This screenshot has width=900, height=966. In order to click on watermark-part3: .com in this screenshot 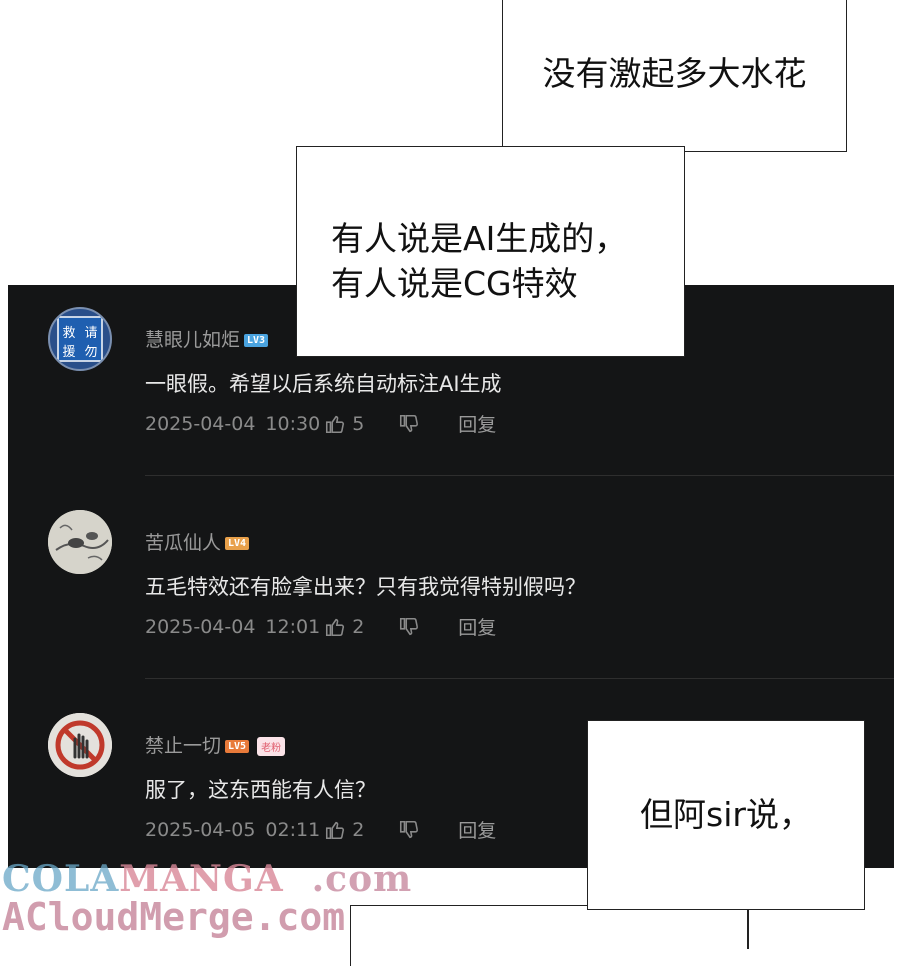, I will do `click(362, 879)`.